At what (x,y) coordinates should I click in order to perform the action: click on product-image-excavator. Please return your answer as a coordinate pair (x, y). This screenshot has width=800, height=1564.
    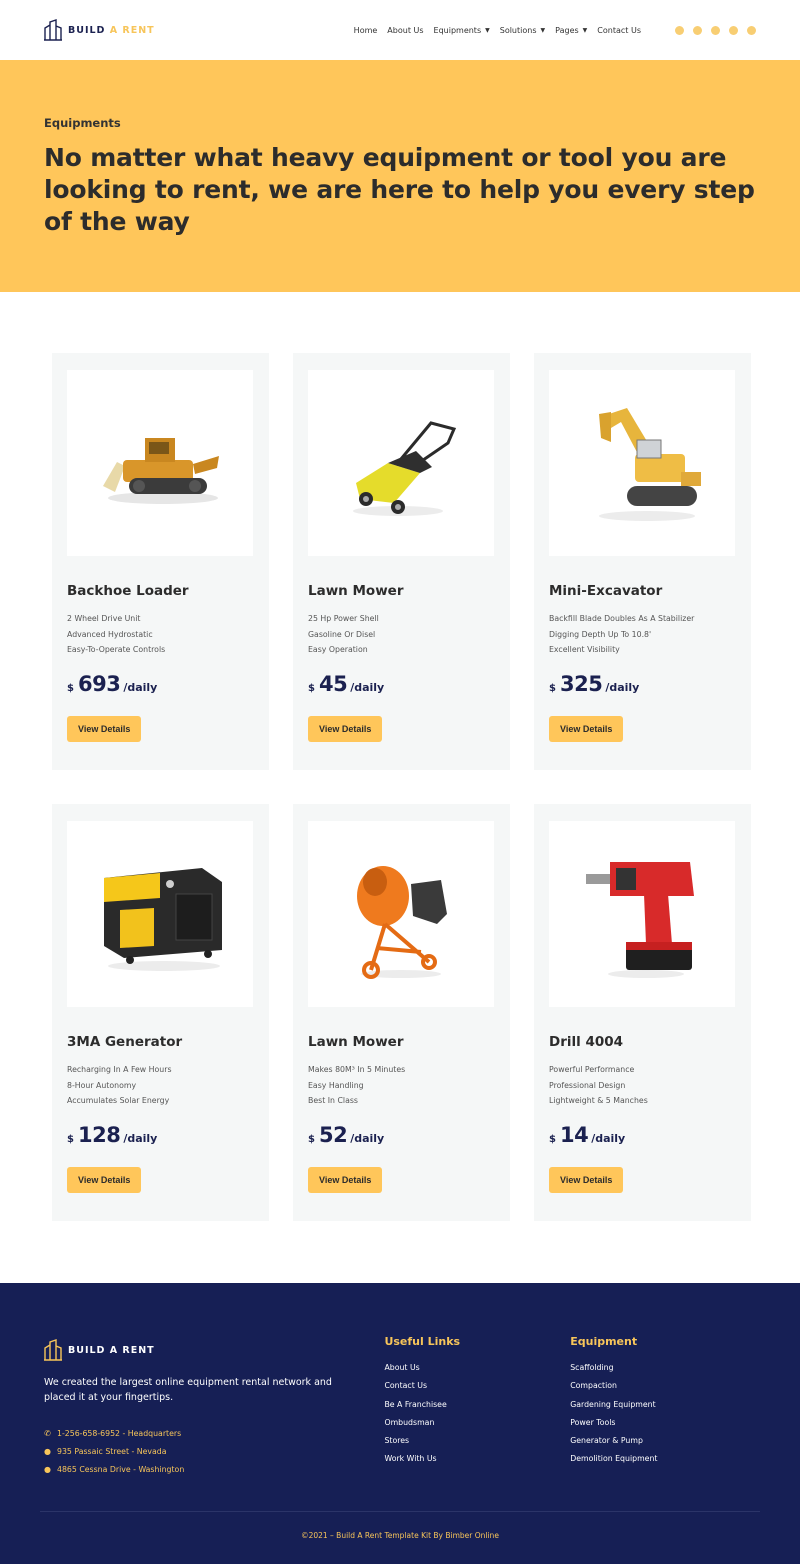
    Looking at the image, I should click on (642, 463).